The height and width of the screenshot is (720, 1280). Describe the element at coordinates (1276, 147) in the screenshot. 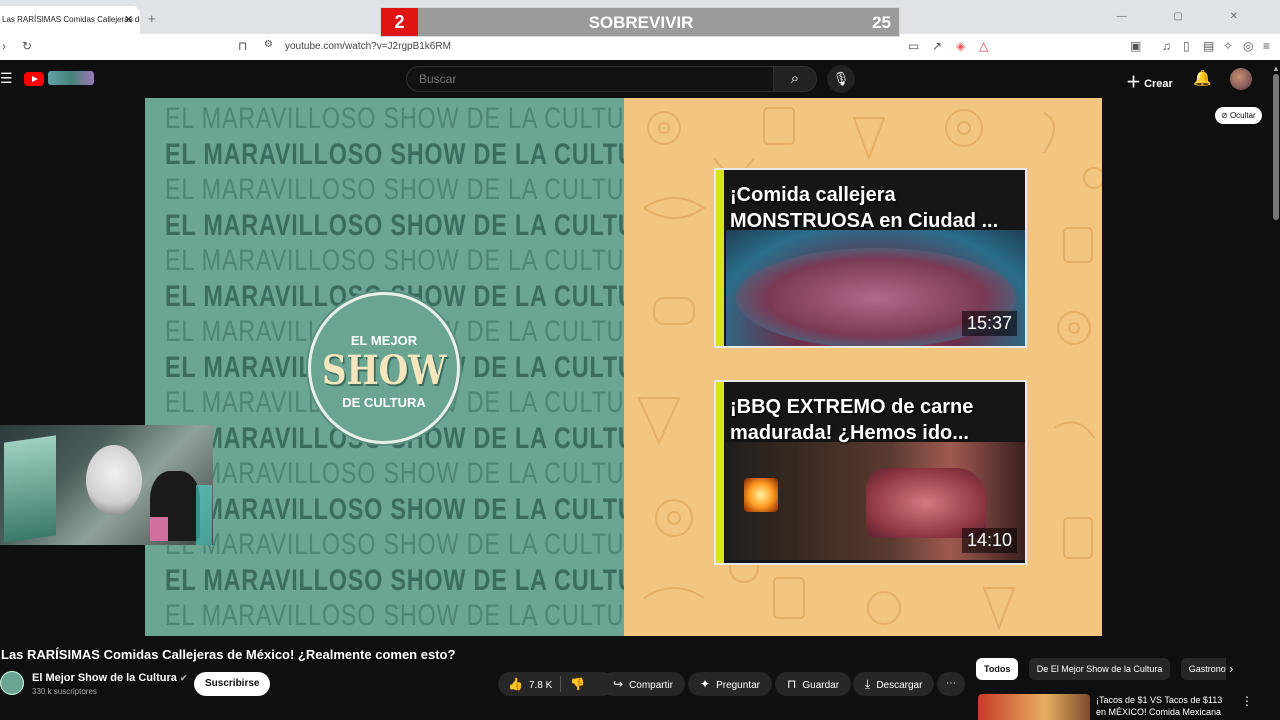

I see `page-scrollbar` at that location.